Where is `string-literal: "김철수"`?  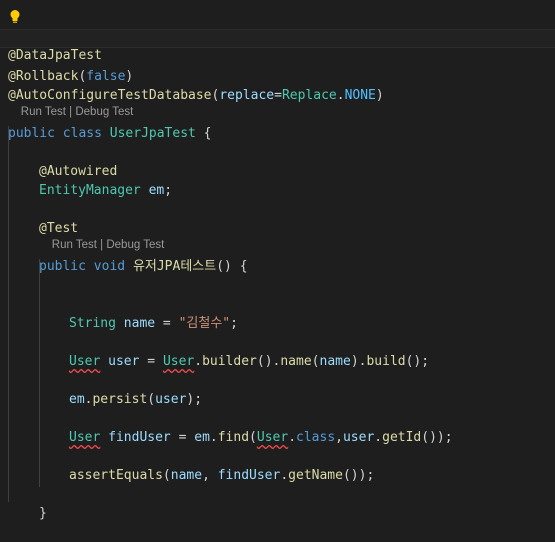
string-literal: "김철수" is located at coordinates (204, 323).